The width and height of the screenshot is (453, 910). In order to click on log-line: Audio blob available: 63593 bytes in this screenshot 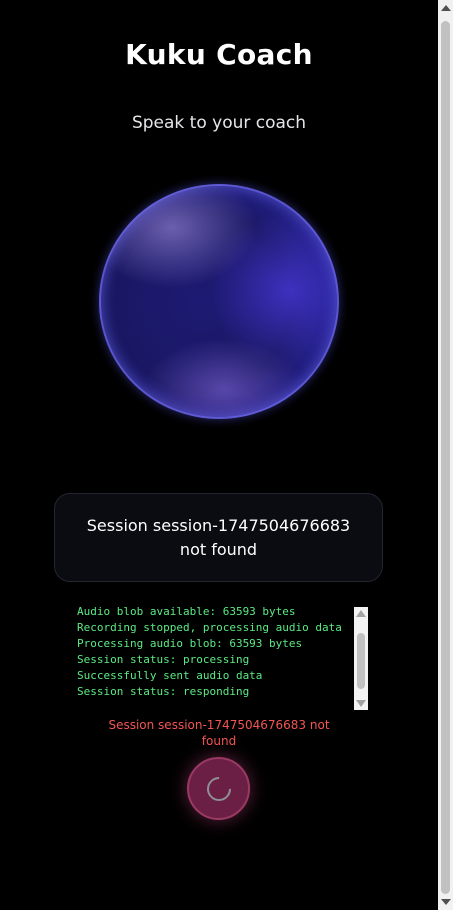, I will do `click(186, 611)`.